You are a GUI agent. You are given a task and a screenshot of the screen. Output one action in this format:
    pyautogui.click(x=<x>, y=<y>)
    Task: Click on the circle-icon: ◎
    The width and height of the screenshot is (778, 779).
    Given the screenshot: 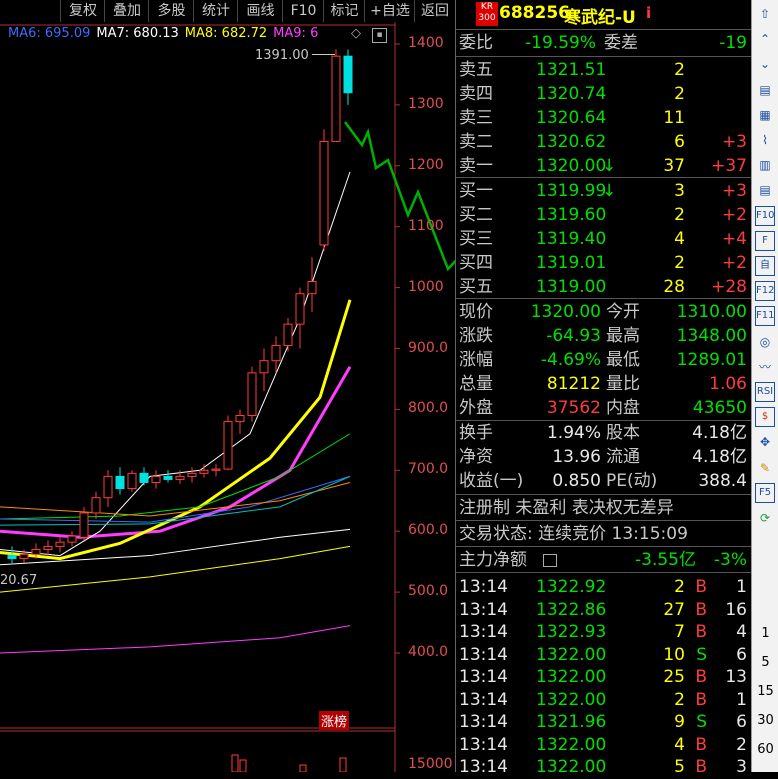 What is the action you would take?
    pyautogui.click(x=765, y=342)
    